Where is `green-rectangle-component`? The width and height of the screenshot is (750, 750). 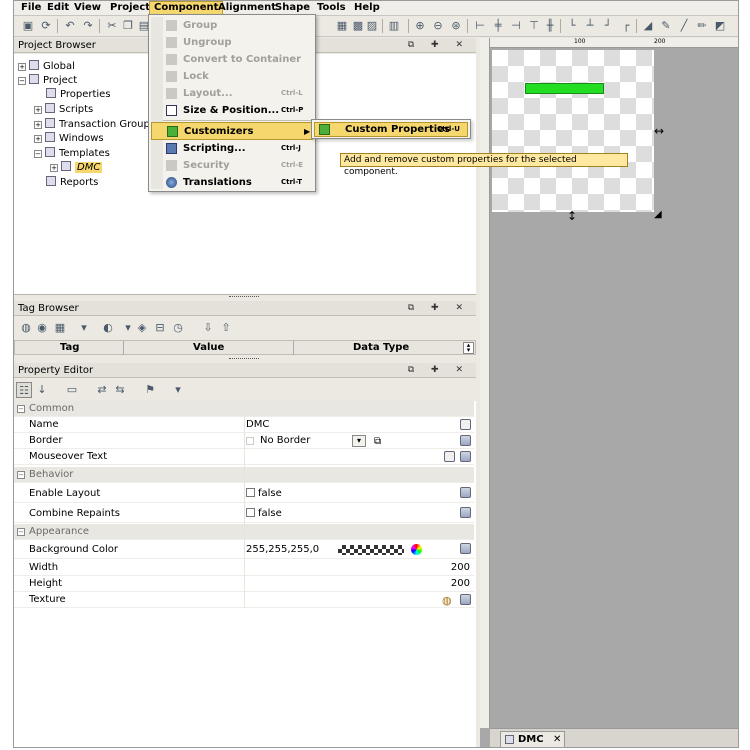 green-rectangle-component is located at coordinates (564, 88).